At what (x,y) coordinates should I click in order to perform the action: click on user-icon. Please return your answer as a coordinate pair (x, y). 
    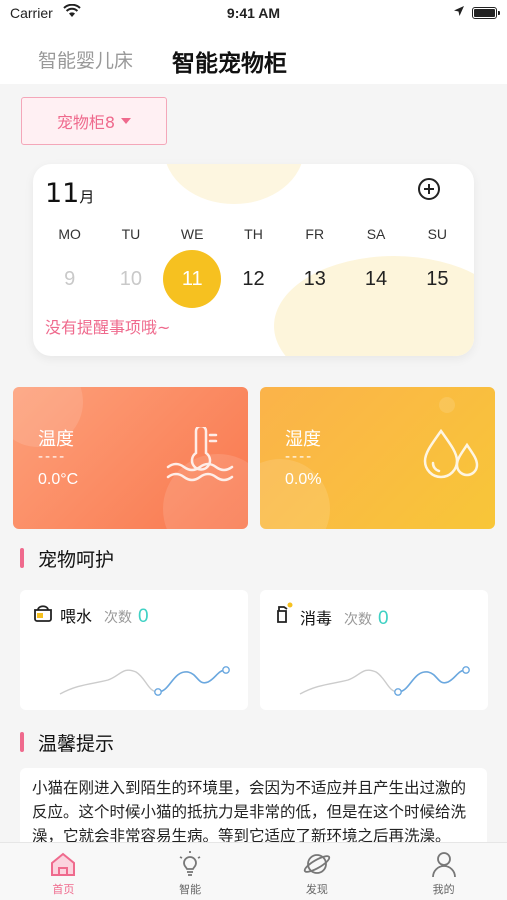
    Looking at the image, I should click on (443, 865).